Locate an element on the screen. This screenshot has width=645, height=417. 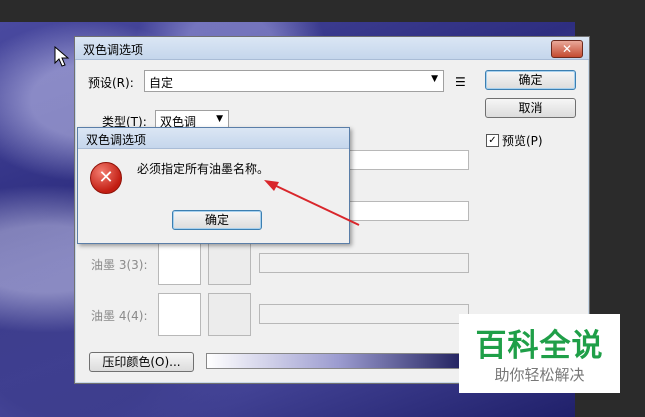
watermark-logo: 百科全说 助你轻松解决 is located at coordinates (539, 353).